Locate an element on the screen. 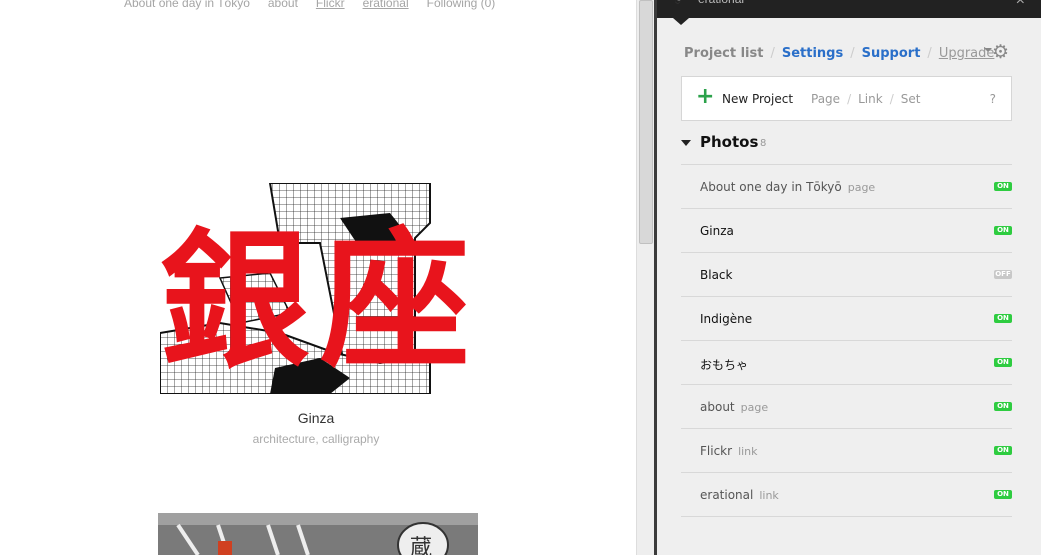  project-name: おもちゃ is located at coordinates (724, 364).